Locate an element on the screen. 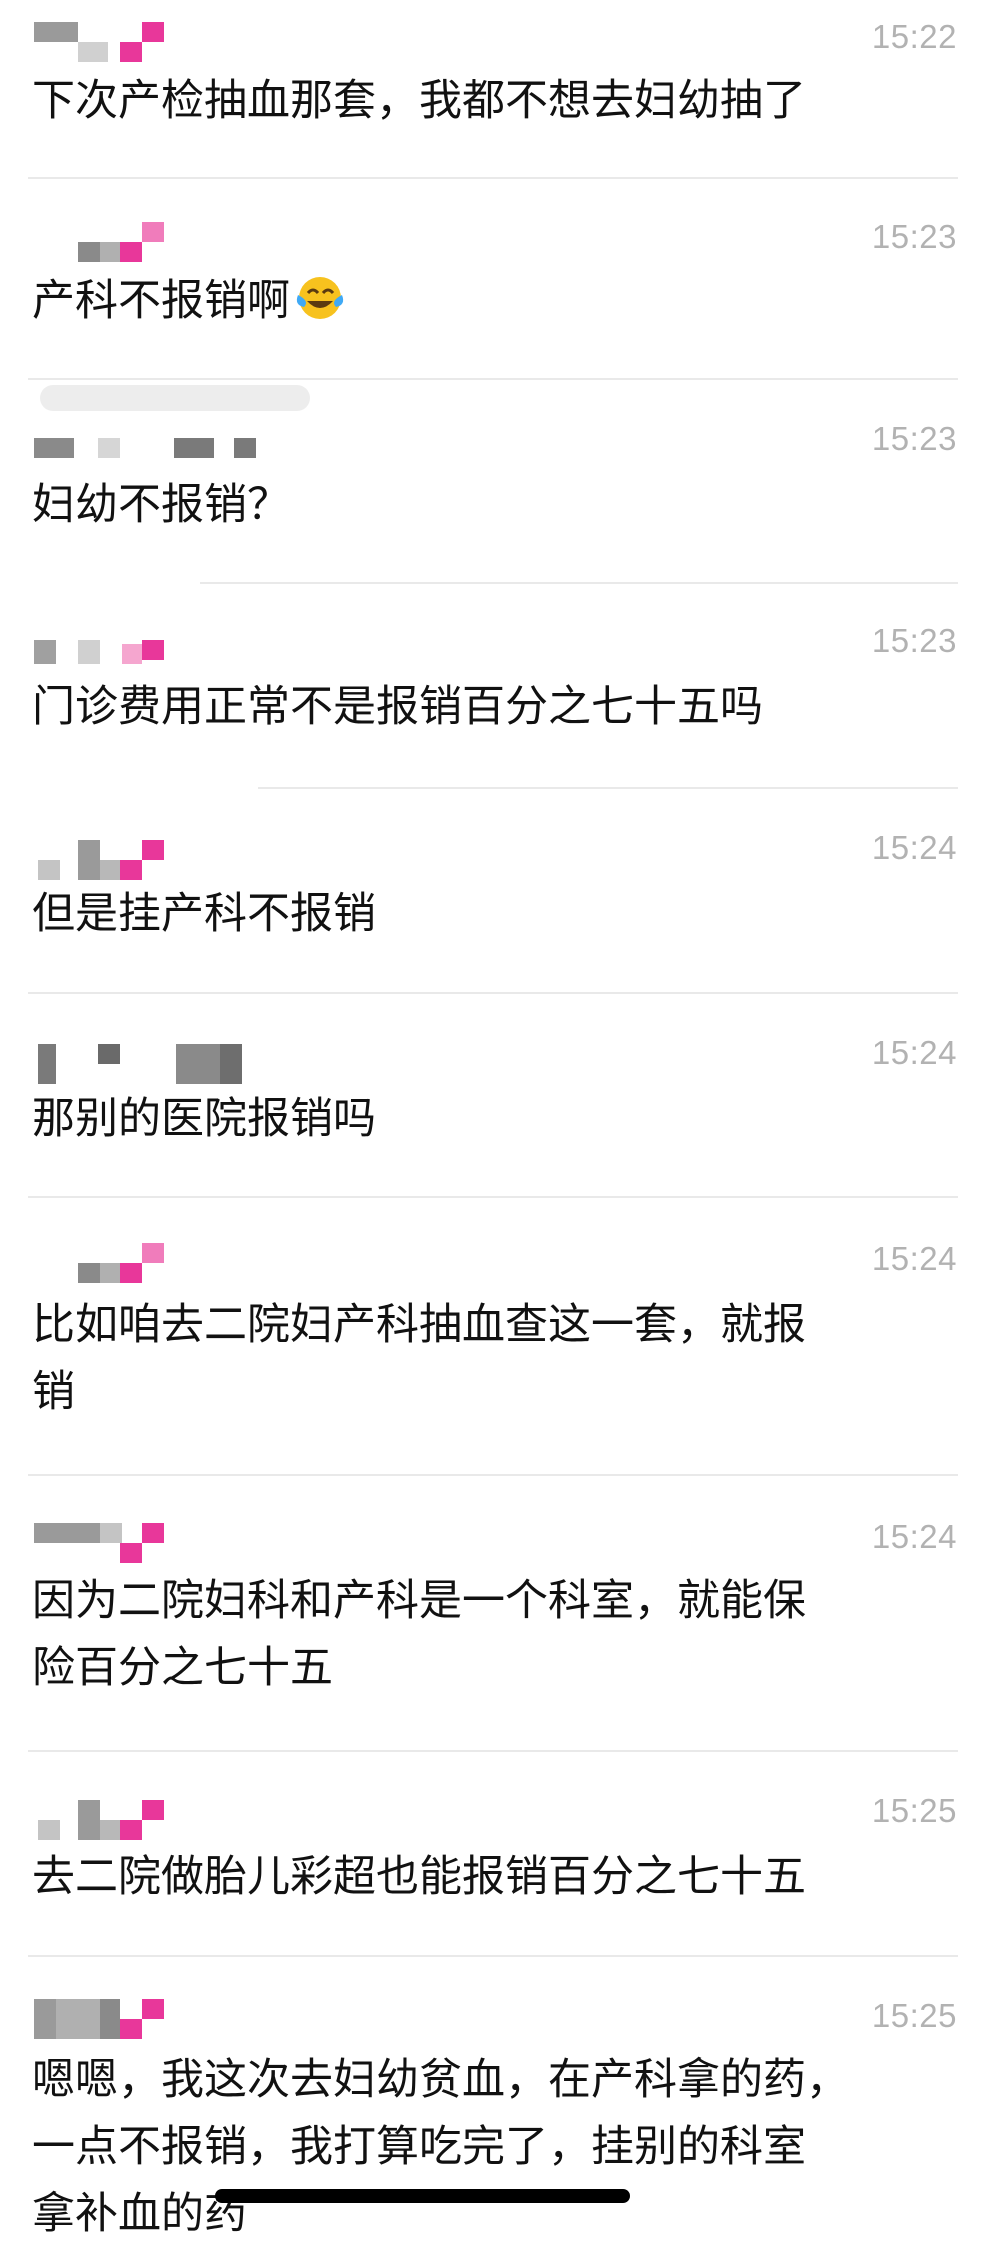 This screenshot has width=983, height=2248. message-text: 妇幼不报销？ is located at coordinates (161, 505).